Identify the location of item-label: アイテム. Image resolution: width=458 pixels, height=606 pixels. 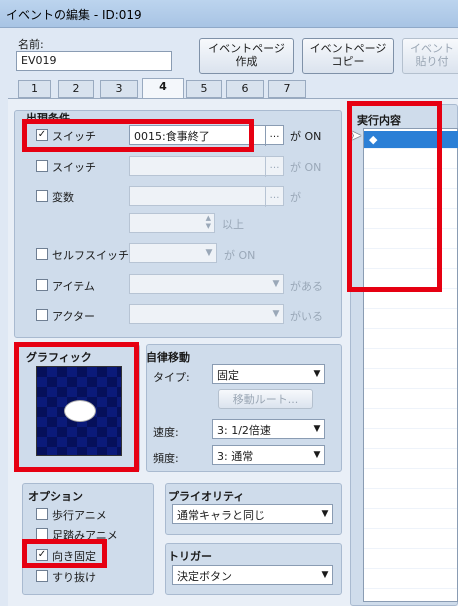
(73, 286).